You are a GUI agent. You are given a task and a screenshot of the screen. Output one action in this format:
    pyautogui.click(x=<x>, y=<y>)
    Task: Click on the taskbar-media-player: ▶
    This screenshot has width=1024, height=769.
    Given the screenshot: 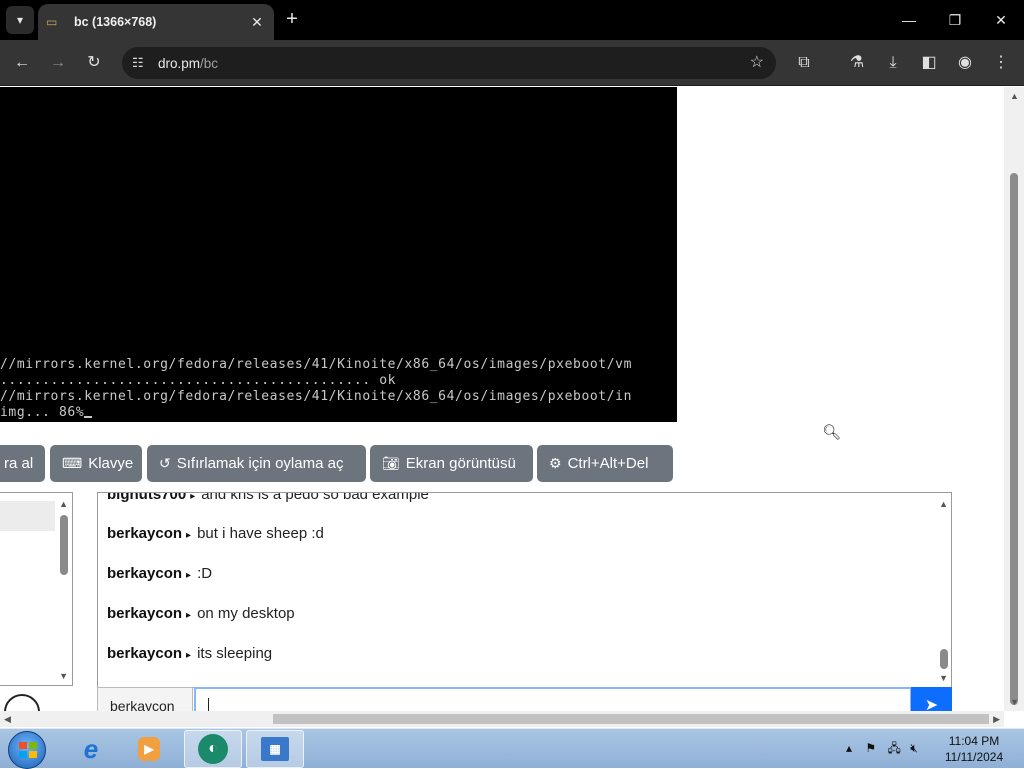 What is the action you would take?
    pyautogui.click(x=149, y=749)
    